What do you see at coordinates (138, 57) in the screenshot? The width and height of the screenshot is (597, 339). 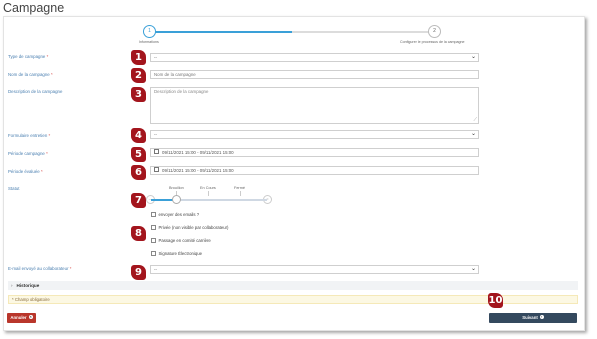 I see `marker-1: 1` at bounding box center [138, 57].